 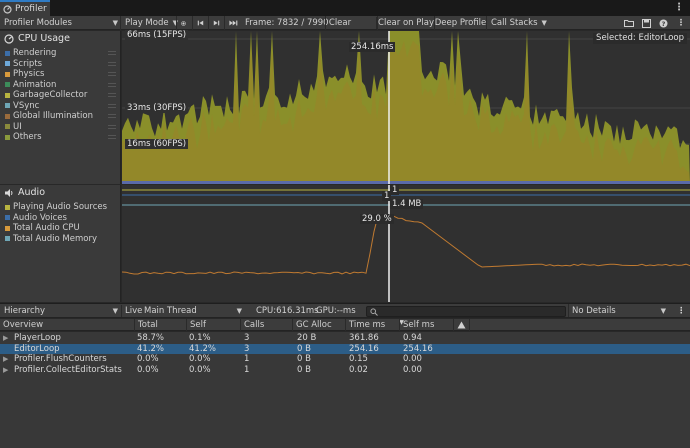 What do you see at coordinates (151, 338) in the screenshot?
I see `row-total-cell: 58.7%` at bounding box center [151, 338].